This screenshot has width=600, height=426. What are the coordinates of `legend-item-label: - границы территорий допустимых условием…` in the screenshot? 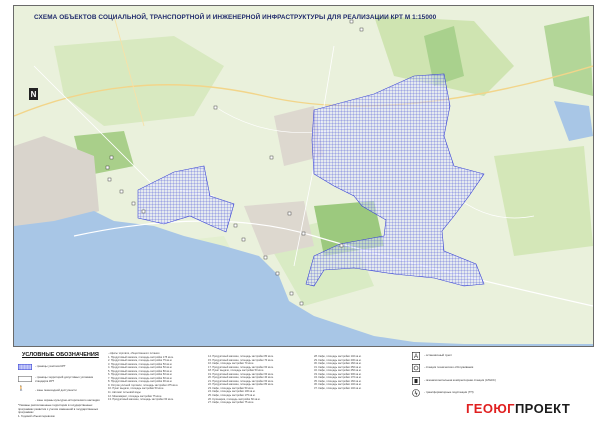 It's located at (64, 379).